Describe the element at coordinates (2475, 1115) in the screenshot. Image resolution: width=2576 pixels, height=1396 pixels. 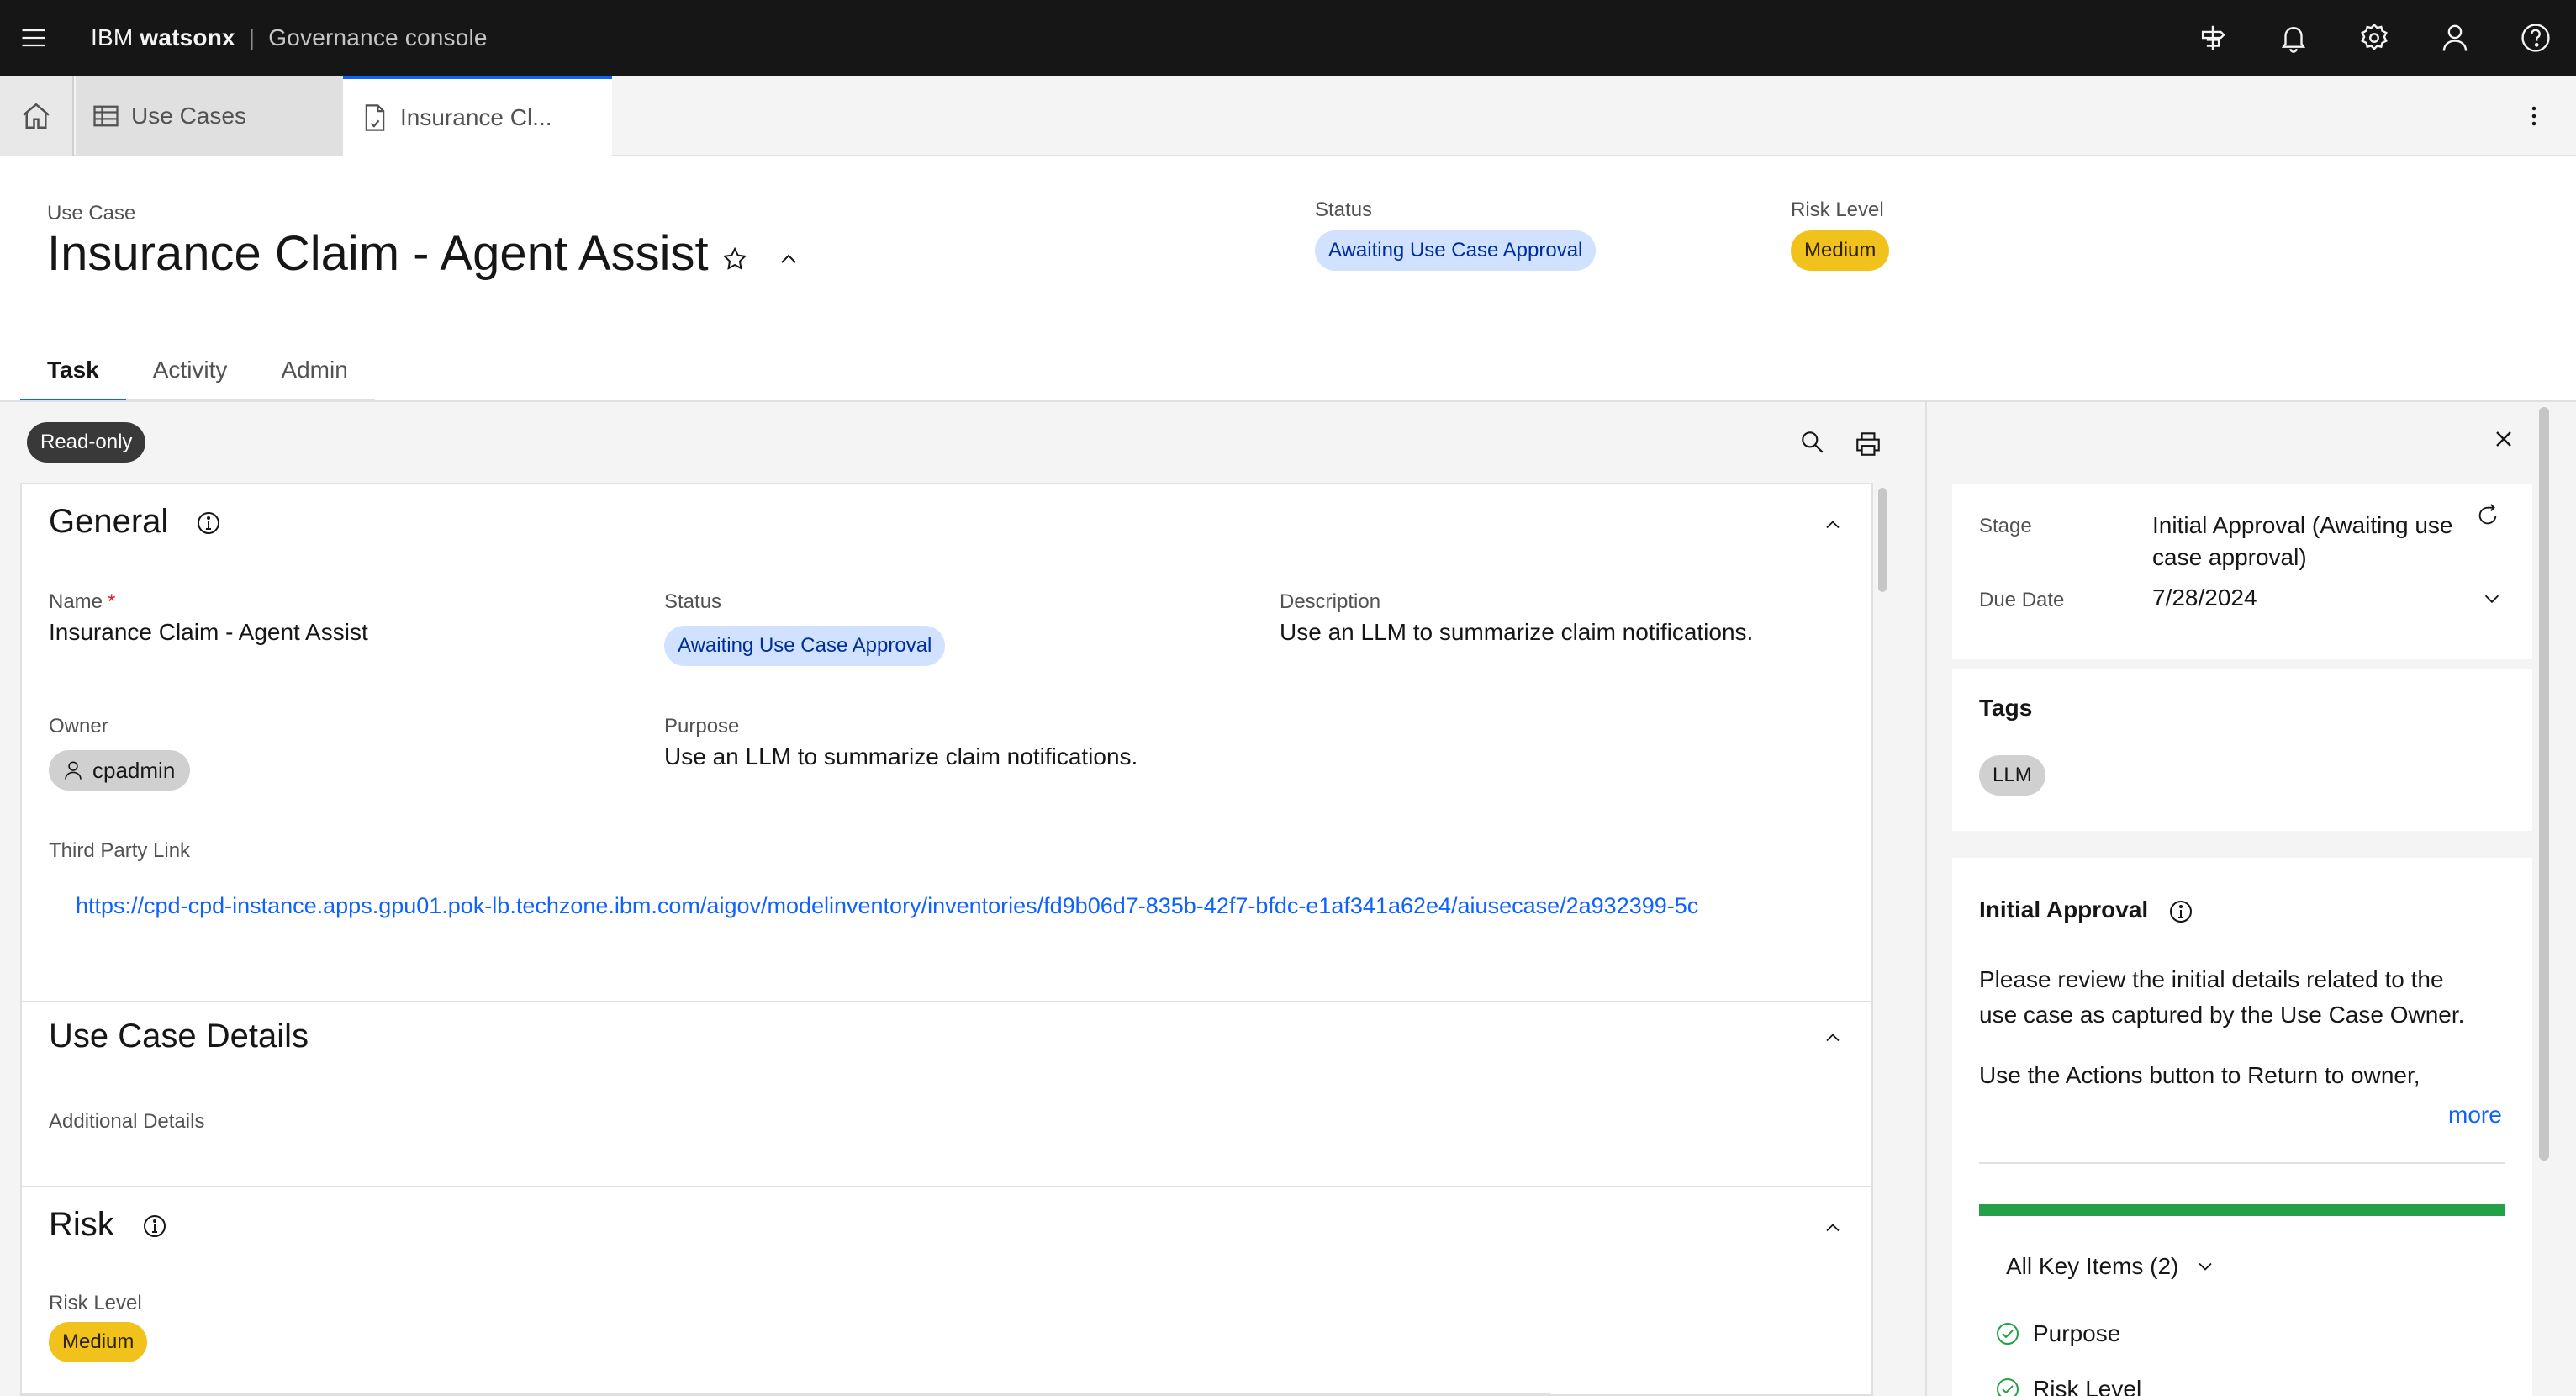
I see `more-link: more` at that location.